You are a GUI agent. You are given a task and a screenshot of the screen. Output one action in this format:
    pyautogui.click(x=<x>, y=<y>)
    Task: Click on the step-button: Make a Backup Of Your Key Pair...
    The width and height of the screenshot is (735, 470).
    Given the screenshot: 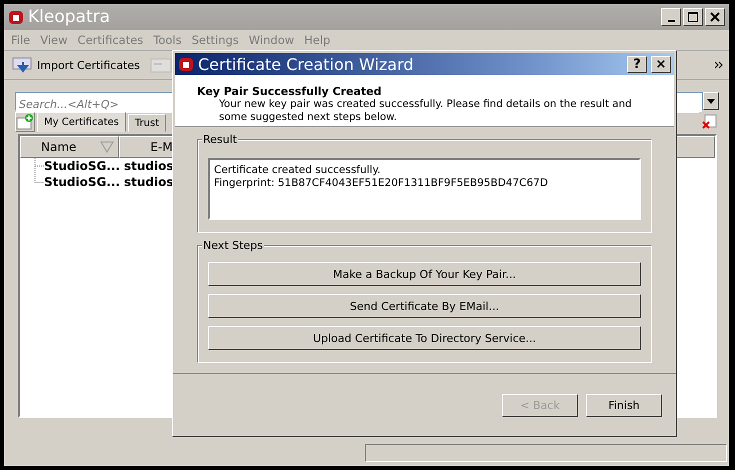 What is the action you would take?
    pyautogui.click(x=424, y=274)
    